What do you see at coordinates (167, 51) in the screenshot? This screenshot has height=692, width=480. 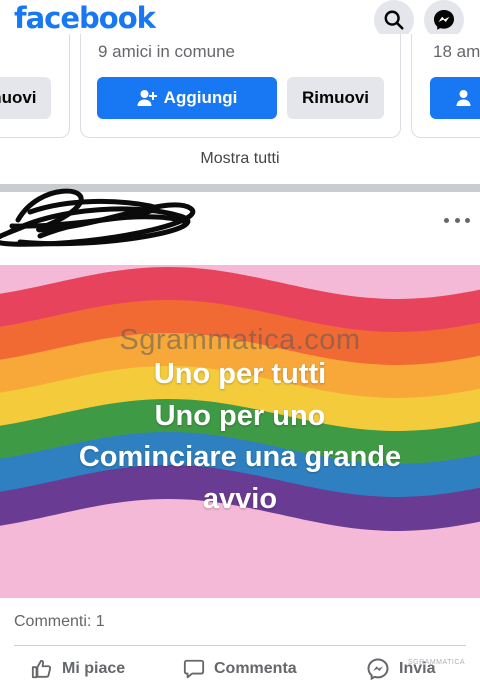 I see `mutual-friends-count: 9 amici in comune` at bounding box center [167, 51].